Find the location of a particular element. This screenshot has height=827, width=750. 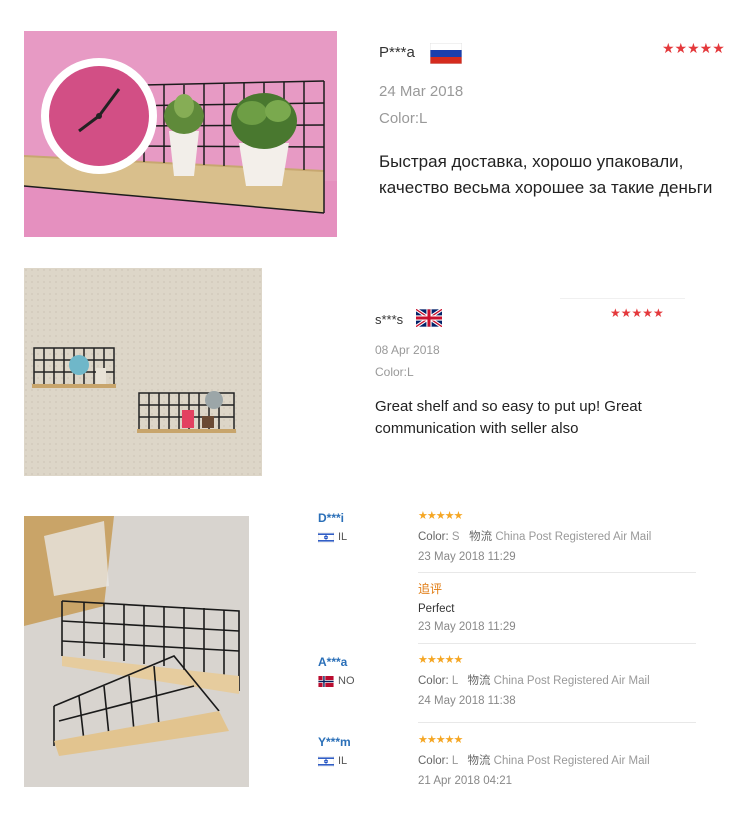

followup-text: Perfect is located at coordinates (436, 609).